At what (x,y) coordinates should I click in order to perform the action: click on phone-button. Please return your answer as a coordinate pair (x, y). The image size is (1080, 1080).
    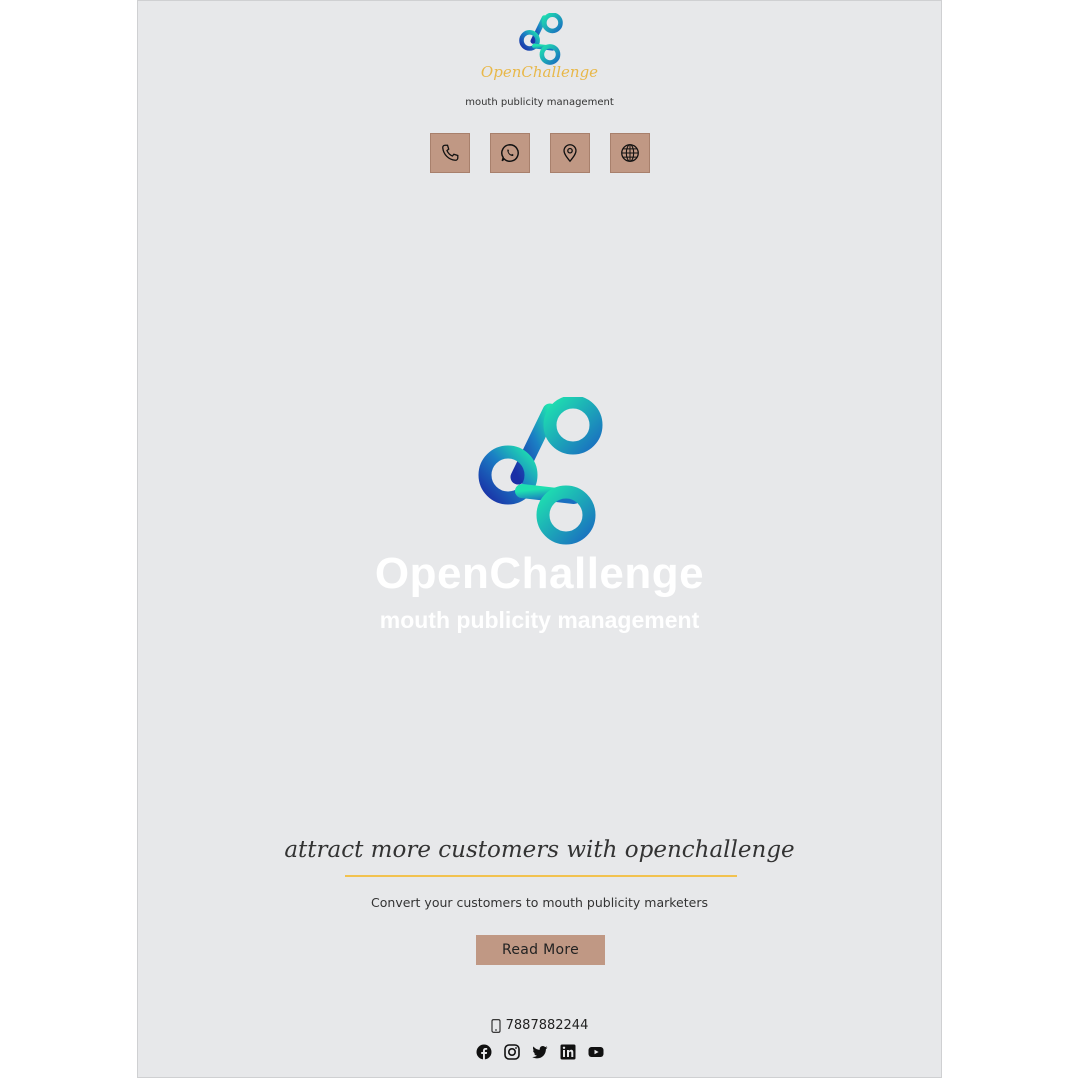
    Looking at the image, I should click on (449, 153).